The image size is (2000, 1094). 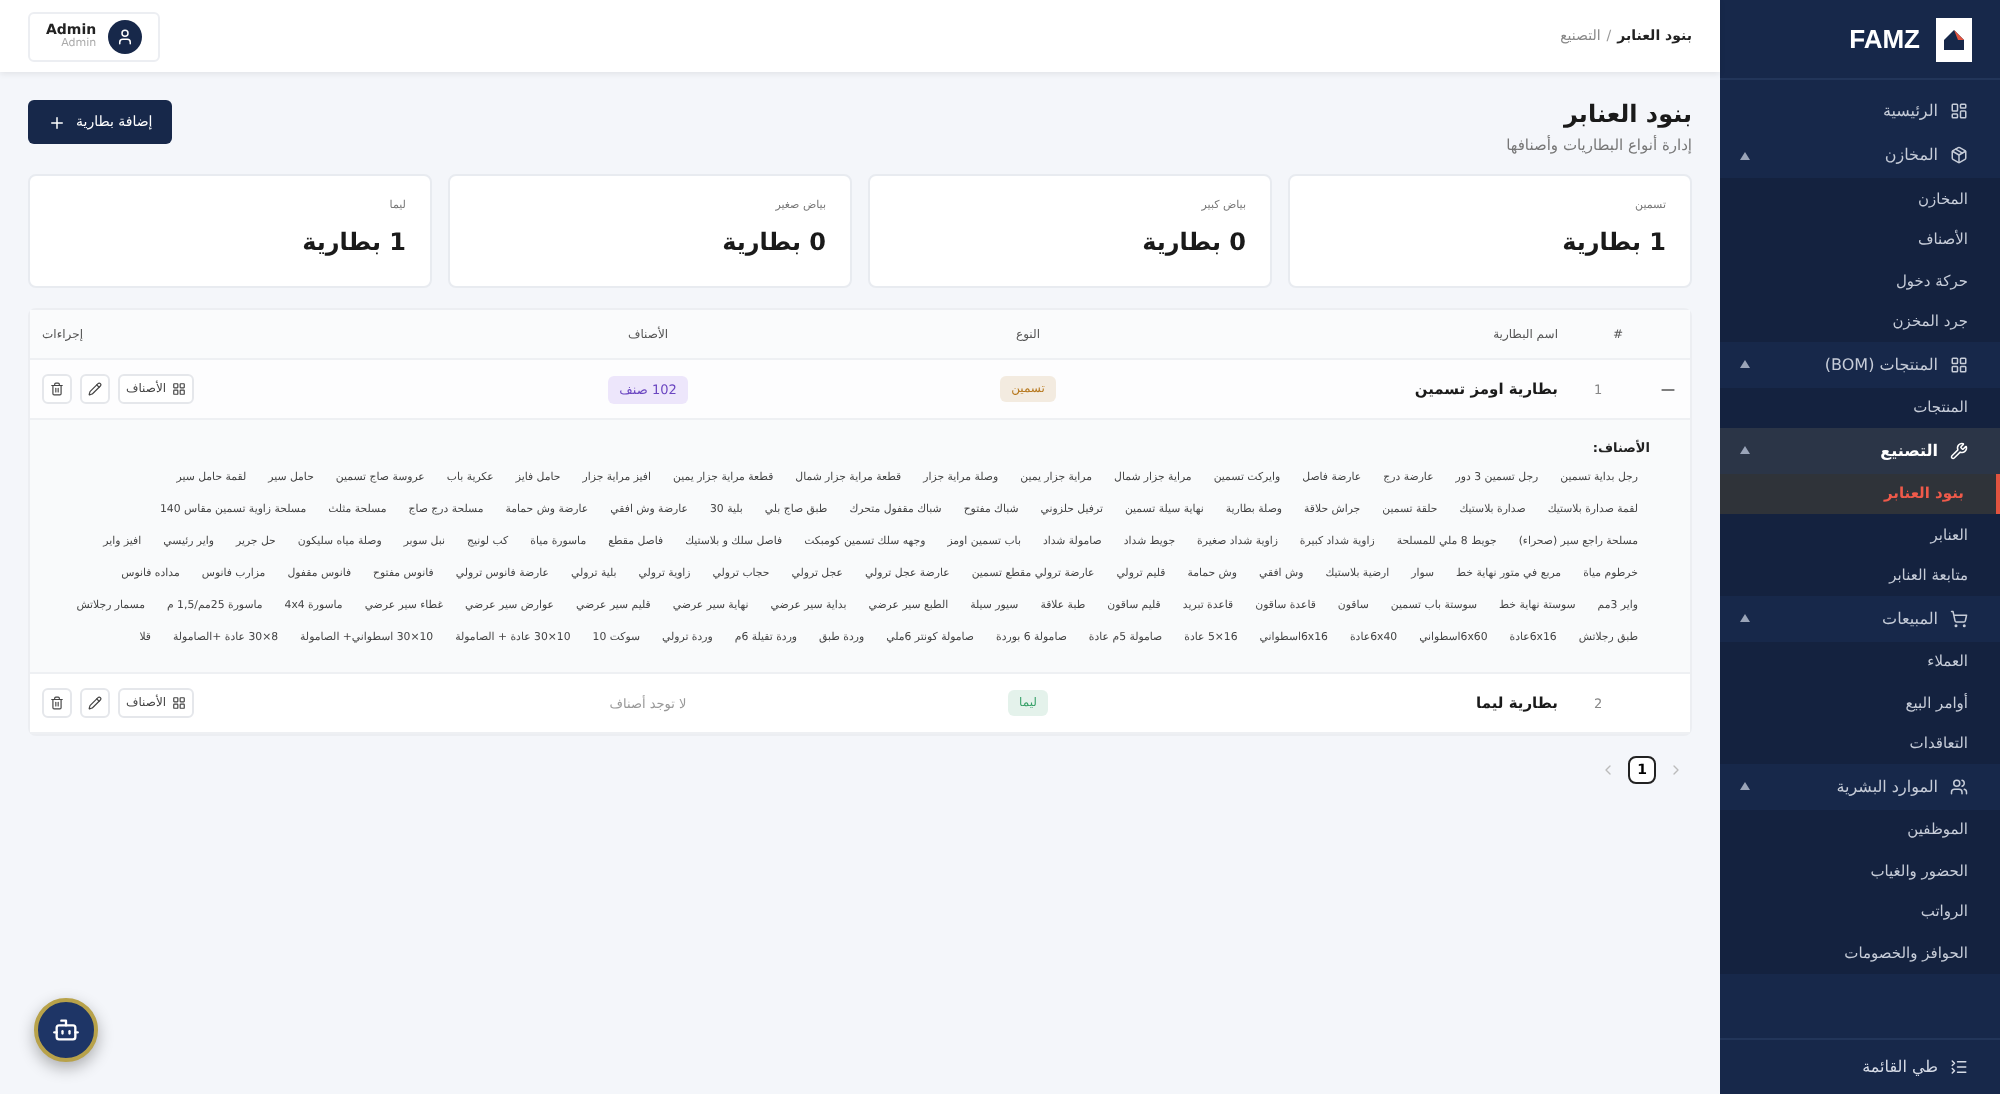 What do you see at coordinates (1860, 110) in the screenshot?
I see `nav-item: الرئيسية` at bounding box center [1860, 110].